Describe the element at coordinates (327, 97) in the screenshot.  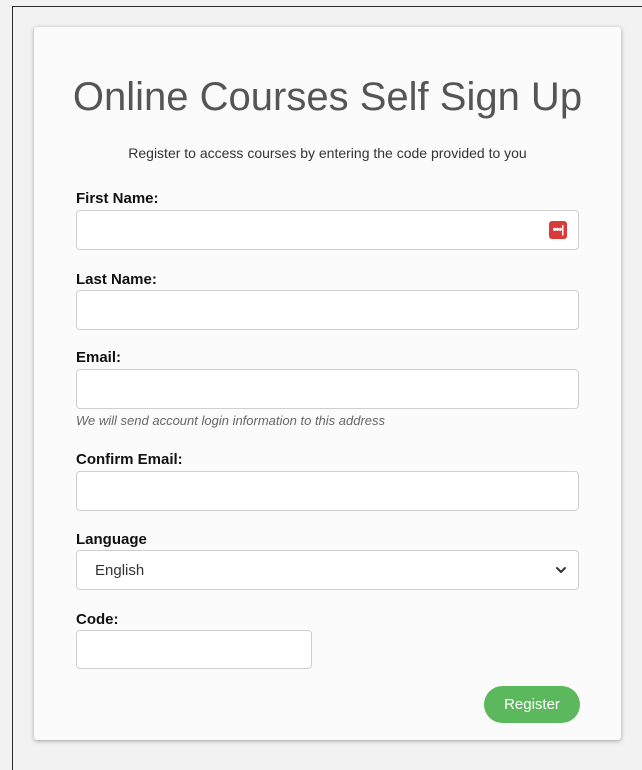
I see `page-title: Online Courses Self Sign Up` at that location.